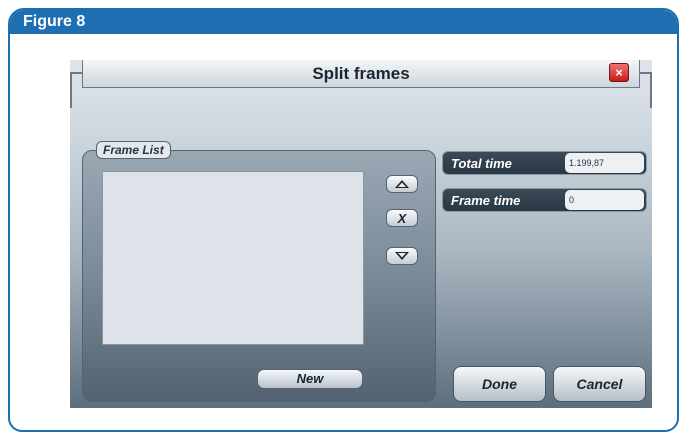 The width and height of the screenshot is (687, 434). Describe the element at coordinates (599, 384) in the screenshot. I see `cancel-button: Cancel` at that location.